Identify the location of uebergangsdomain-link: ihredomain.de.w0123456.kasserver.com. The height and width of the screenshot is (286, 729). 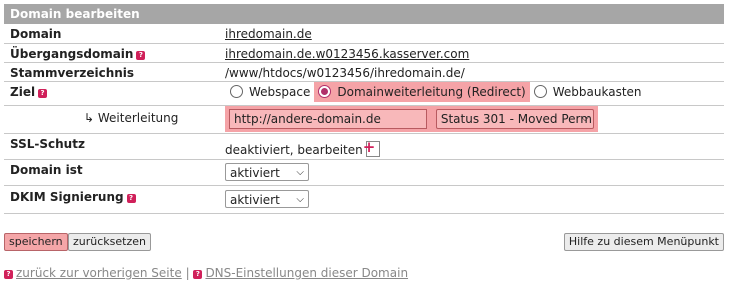
(347, 54).